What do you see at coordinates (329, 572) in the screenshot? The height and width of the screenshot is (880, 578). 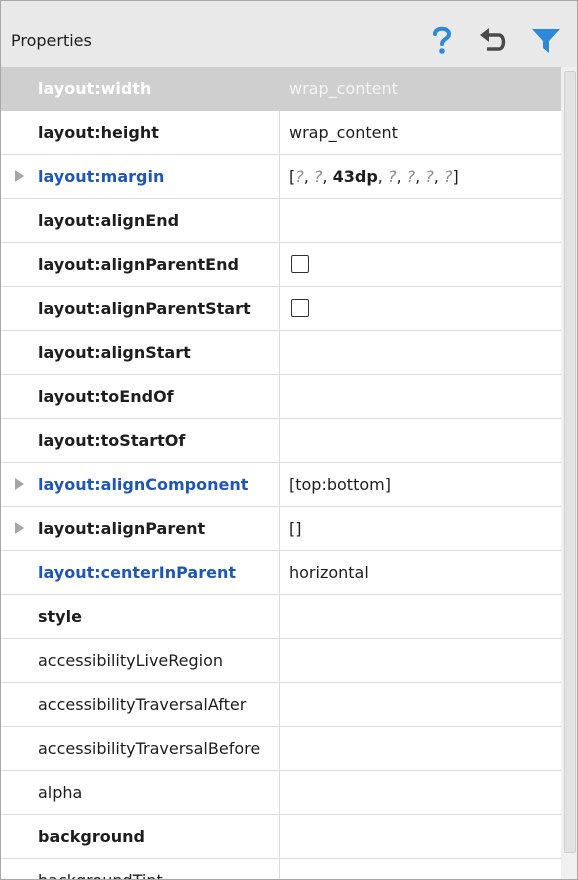 I see `property-value: horizontal` at bounding box center [329, 572].